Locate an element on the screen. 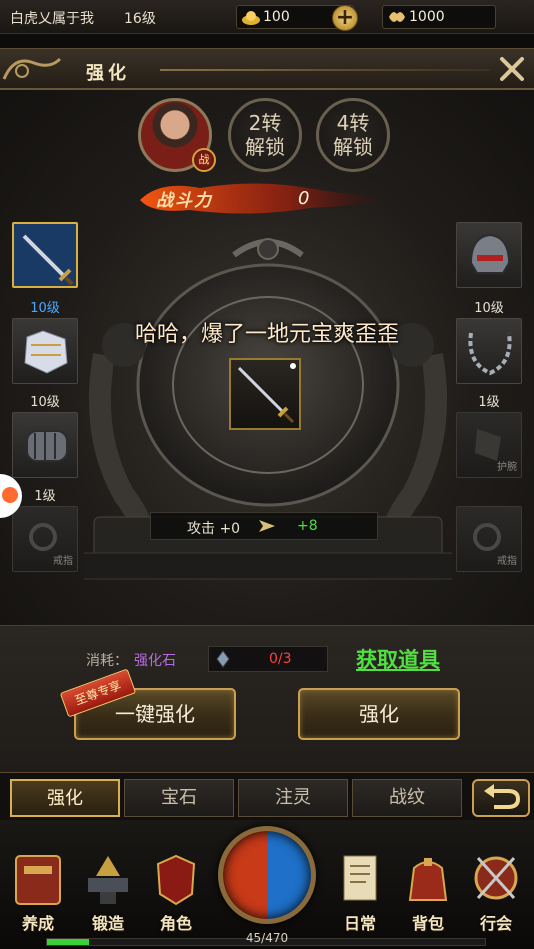  strengthen-button: 强化 is located at coordinates (379, 714).